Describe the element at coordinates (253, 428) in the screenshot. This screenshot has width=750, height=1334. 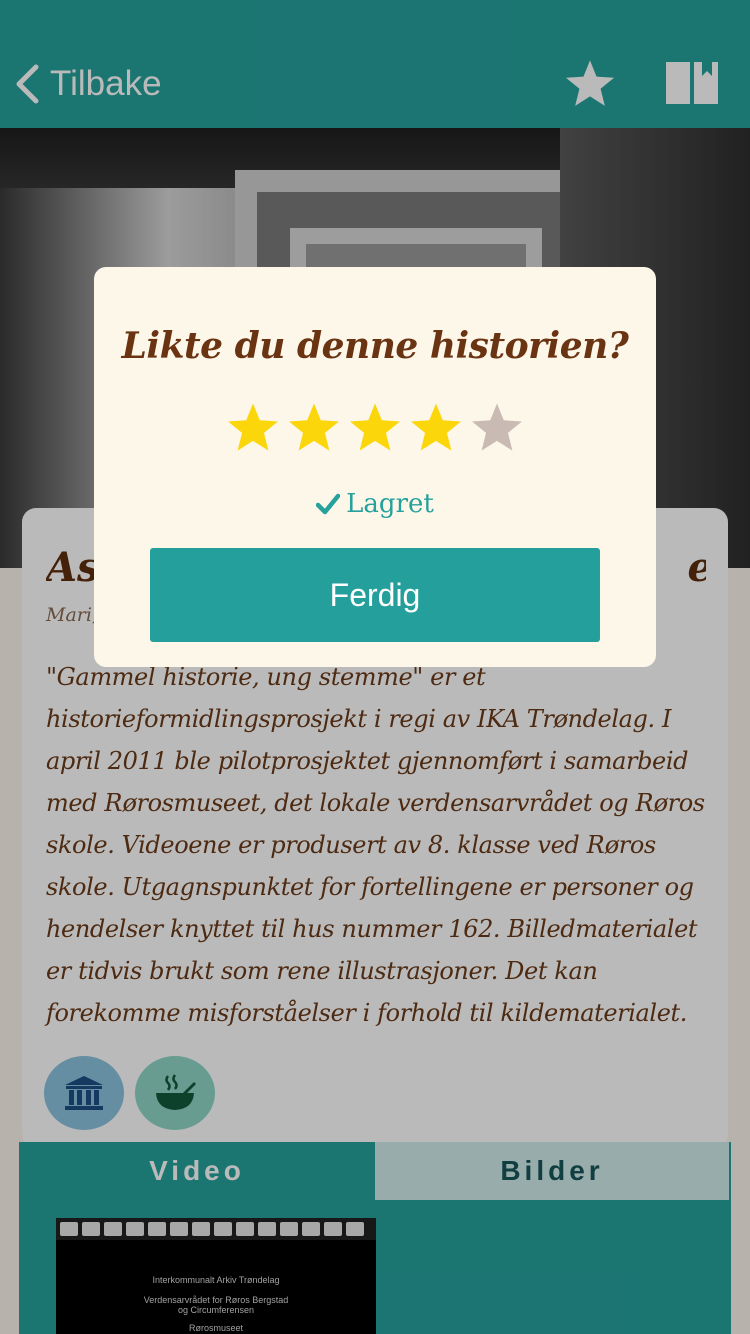
I see `rating-star-1-icon` at that location.